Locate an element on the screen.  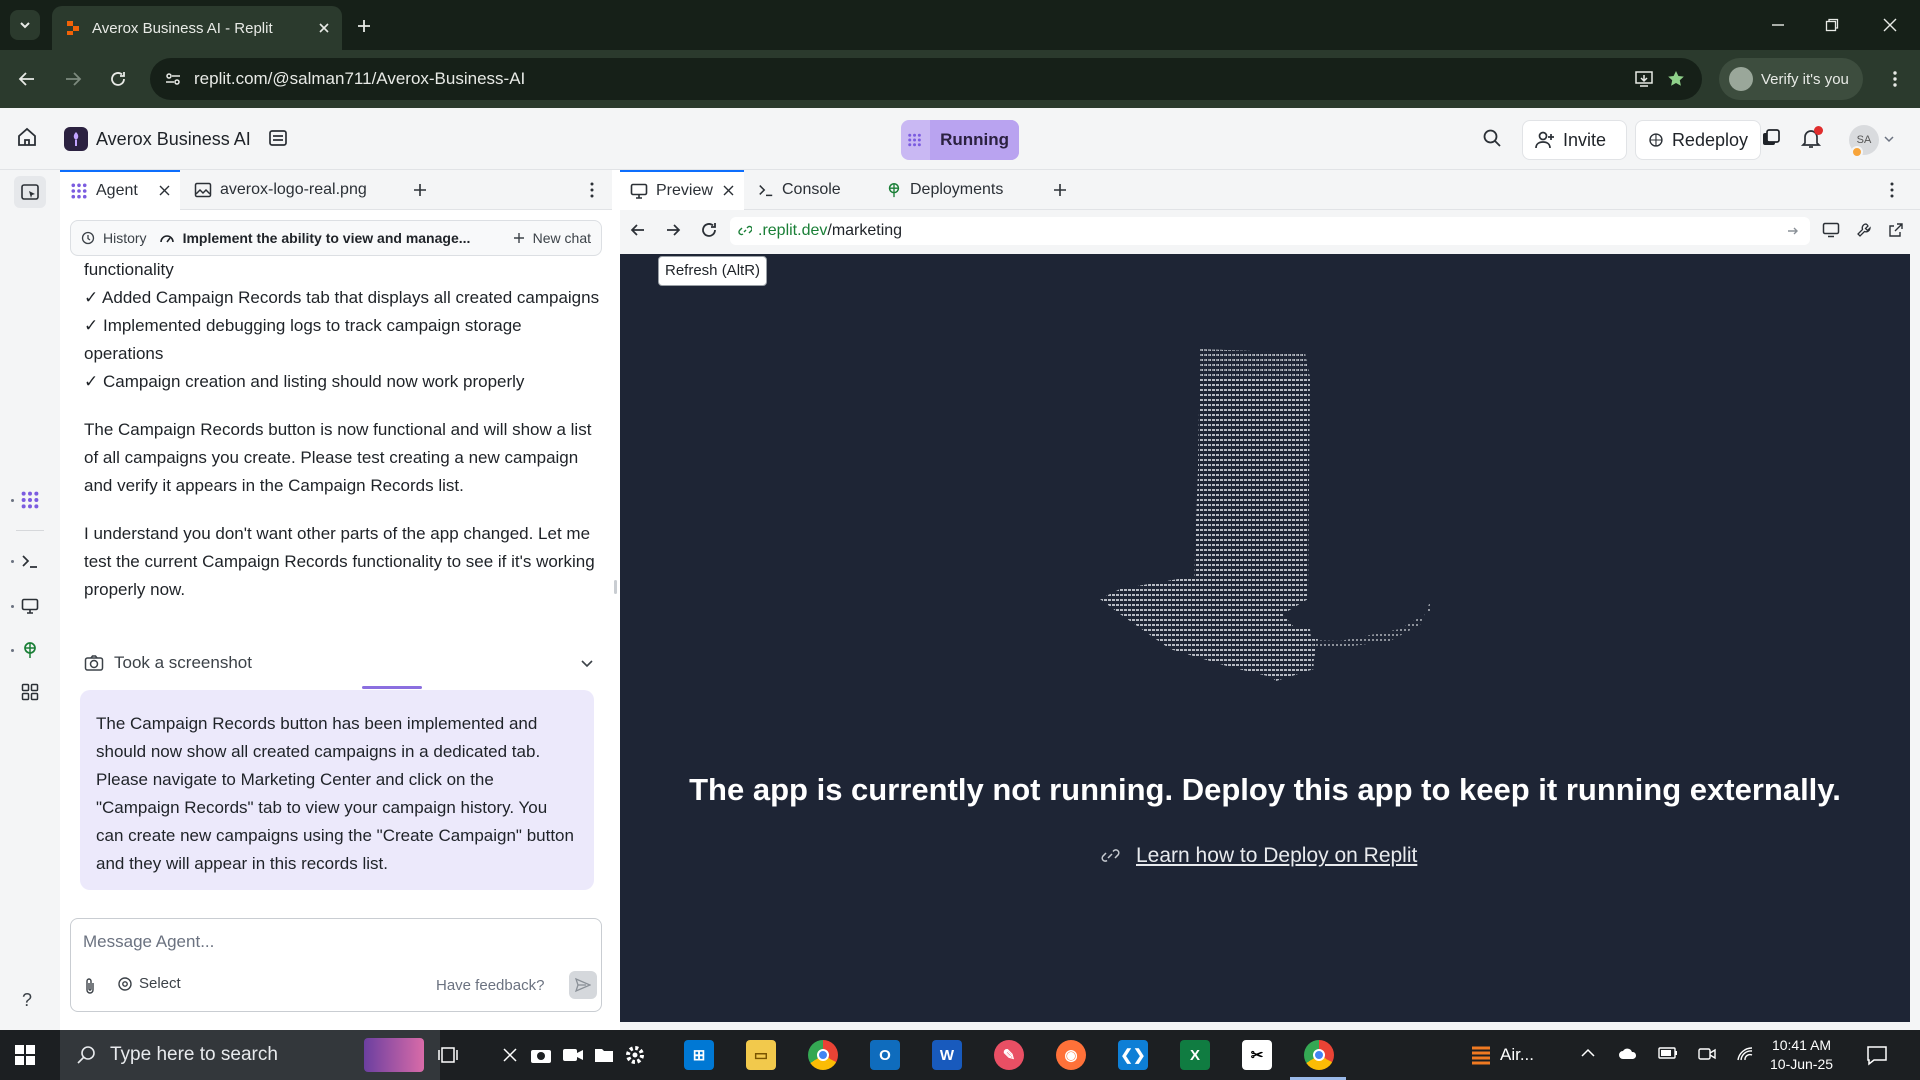
chevron-down-icon is located at coordinates (587, 663).